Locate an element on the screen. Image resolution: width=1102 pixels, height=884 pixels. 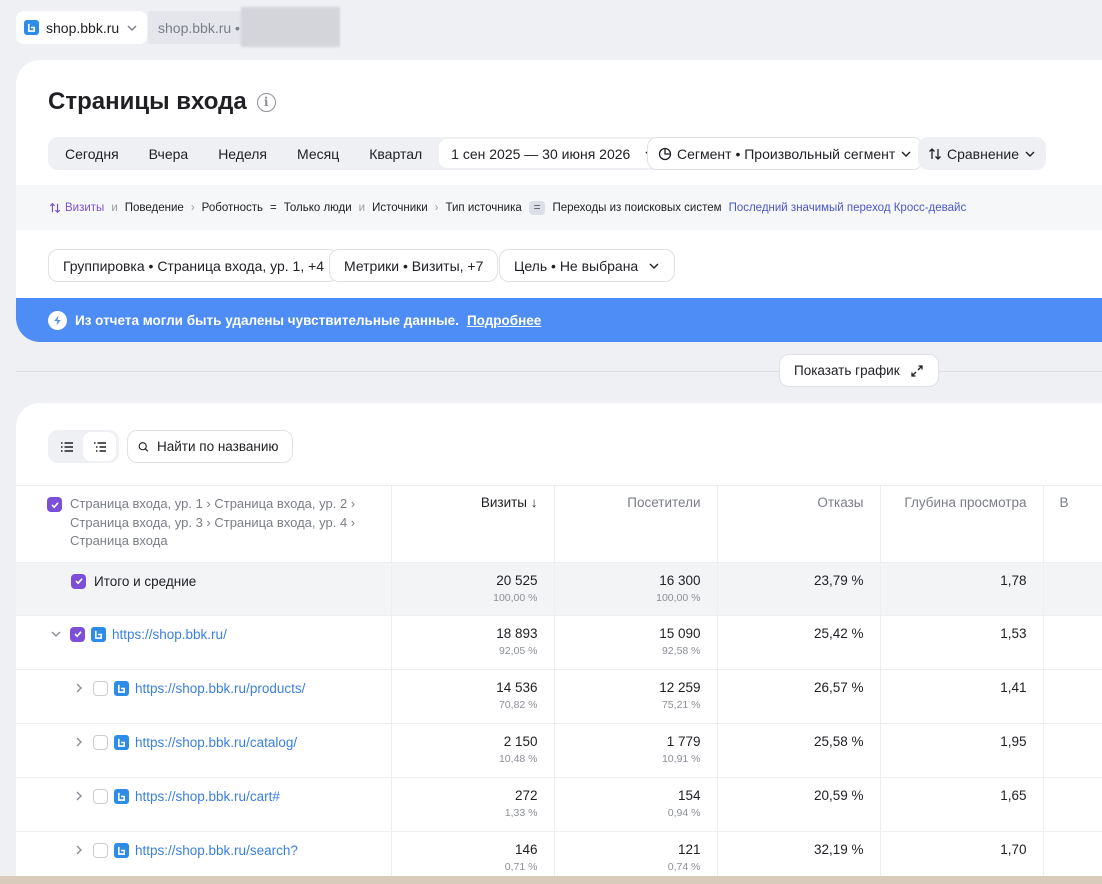
grouping-button: Группировка • Страница входа, ур. 1, +4 is located at coordinates (194, 265).